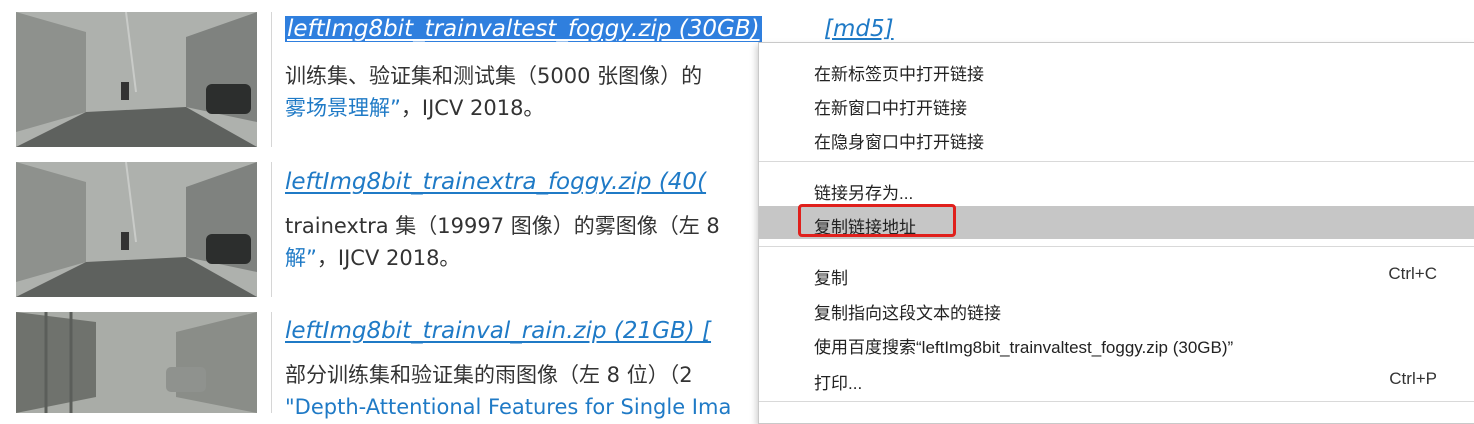  I want to click on description-line: trainextra 集（19997 图像）的雾图像（左 8, so click(502, 226).